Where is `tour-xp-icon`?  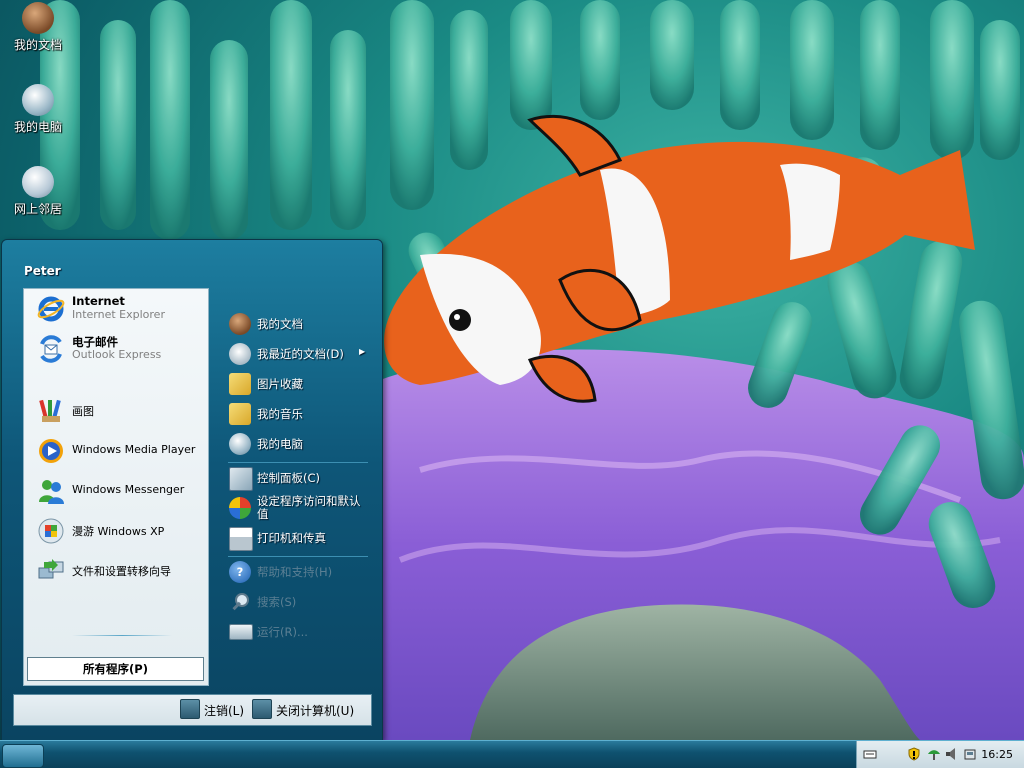
tour-xp-icon is located at coordinates (51, 531).